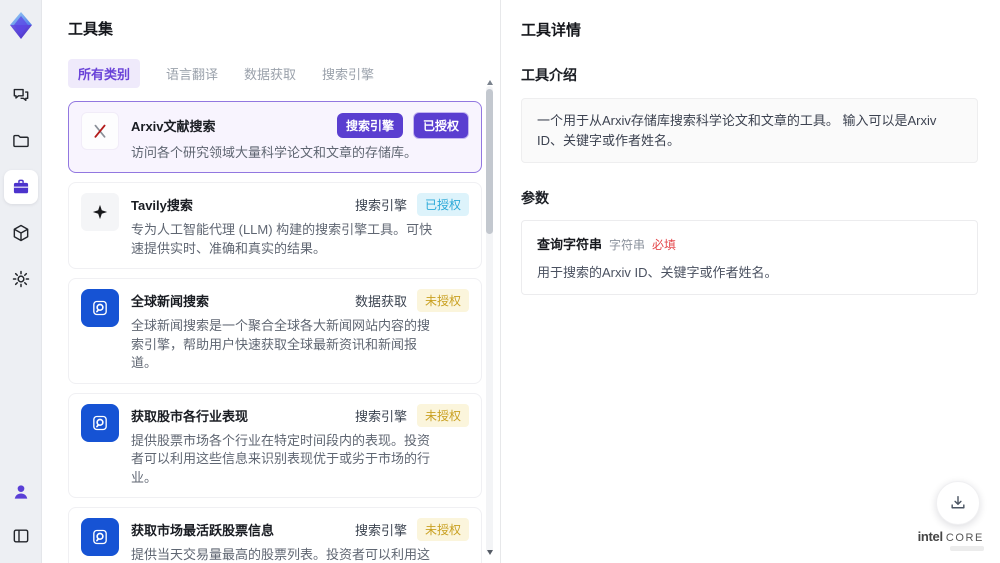  I want to click on folder-icon, so click(21, 141).